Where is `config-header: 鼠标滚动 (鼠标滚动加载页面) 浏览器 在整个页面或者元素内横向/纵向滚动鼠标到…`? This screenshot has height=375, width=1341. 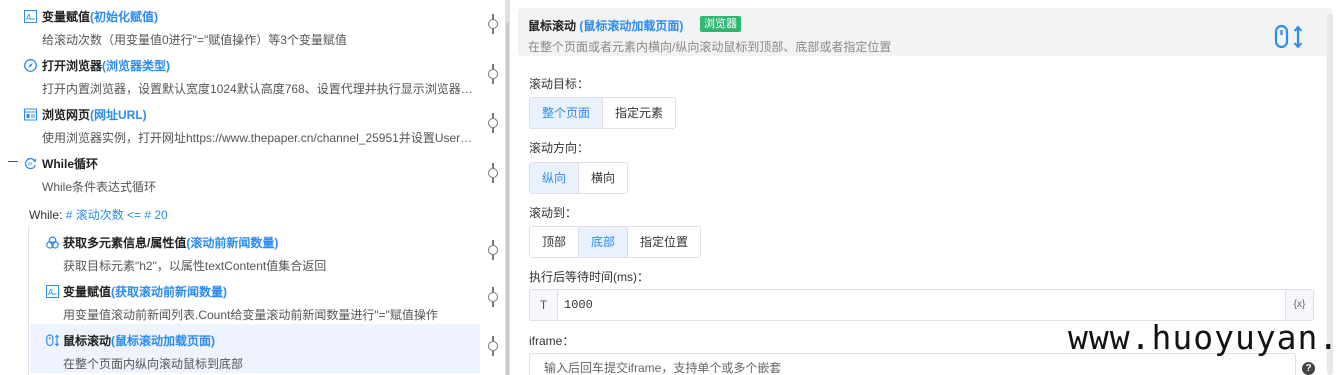 config-header: 鼠标滚动 (鼠标滚动加载页面) 浏览器 在整个页面或者元素内横向/纵向滚动鼠标到… is located at coordinates (925, 32).